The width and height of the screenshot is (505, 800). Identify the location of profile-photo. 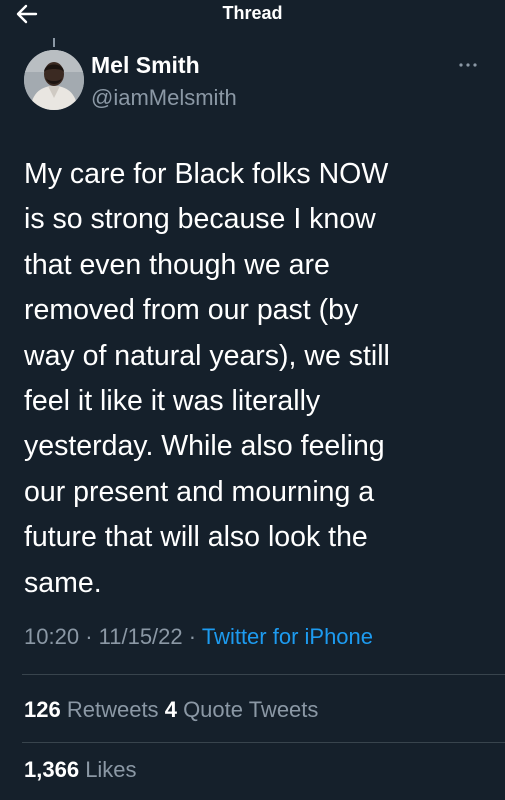
(54, 80).